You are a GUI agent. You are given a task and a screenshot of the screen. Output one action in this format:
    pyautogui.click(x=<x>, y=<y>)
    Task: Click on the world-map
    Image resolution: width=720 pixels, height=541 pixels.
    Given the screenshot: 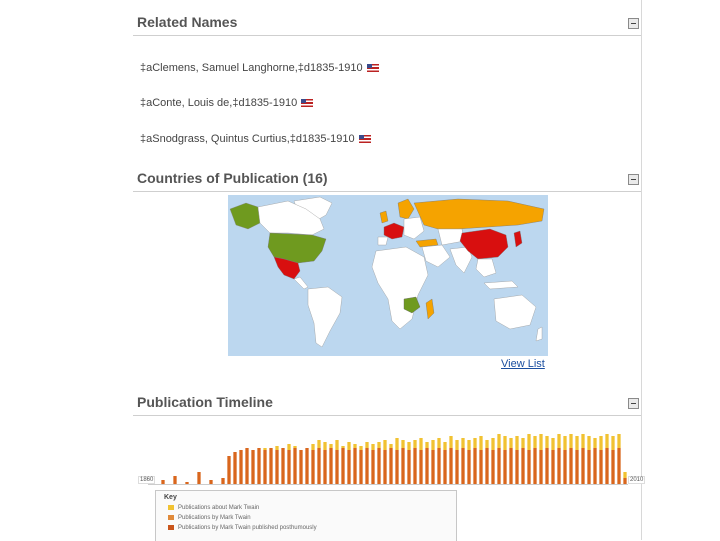 What is the action you would take?
    pyautogui.click(x=388, y=275)
    